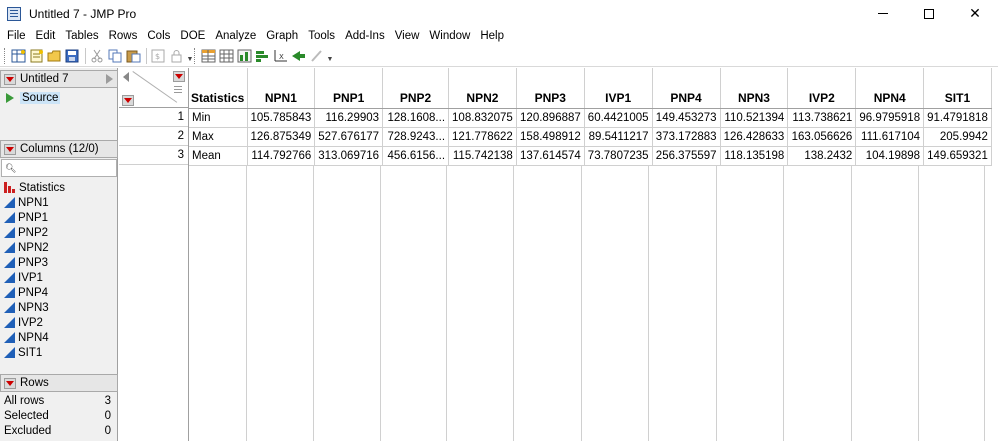 This screenshot has height=441, width=998. What do you see at coordinates (218, 156) in the screenshot?
I see `table-cell: Mean` at bounding box center [218, 156].